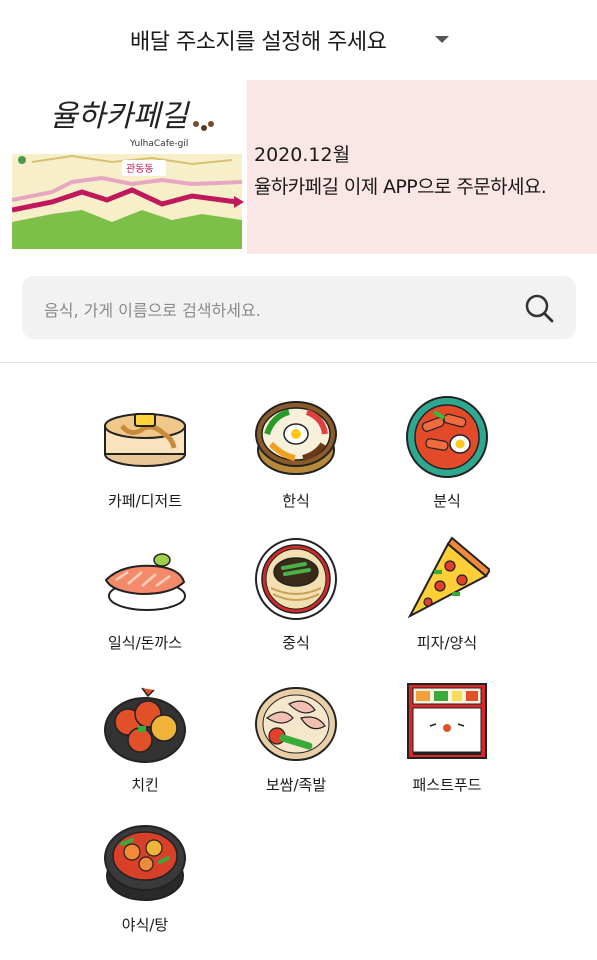 This screenshot has width=597, height=960. What do you see at coordinates (296, 724) in the screenshot?
I see `bossam-icon` at bounding box center [296, 724].